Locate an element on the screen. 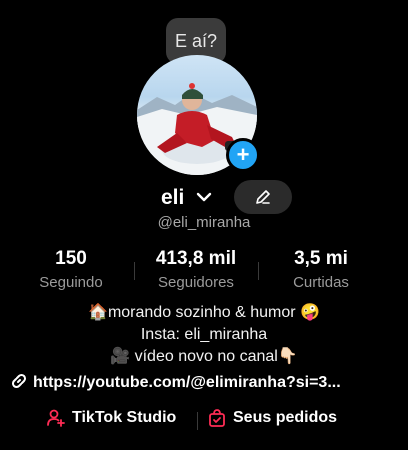  tiktok-studio-label: TikTok Studio is located at coordinates (124, 417).